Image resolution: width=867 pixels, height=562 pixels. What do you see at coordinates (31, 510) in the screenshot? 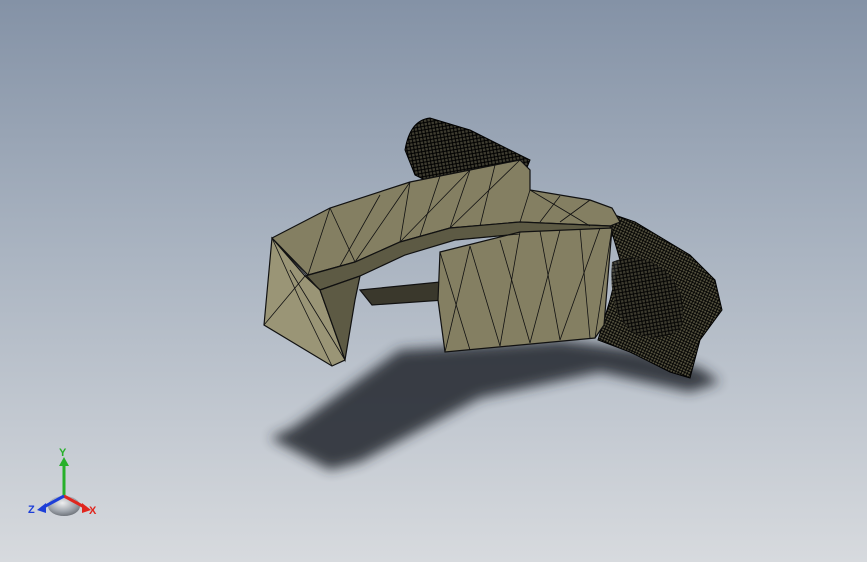
I see `z-axis-label: Z` at bounding box center [31, 510].